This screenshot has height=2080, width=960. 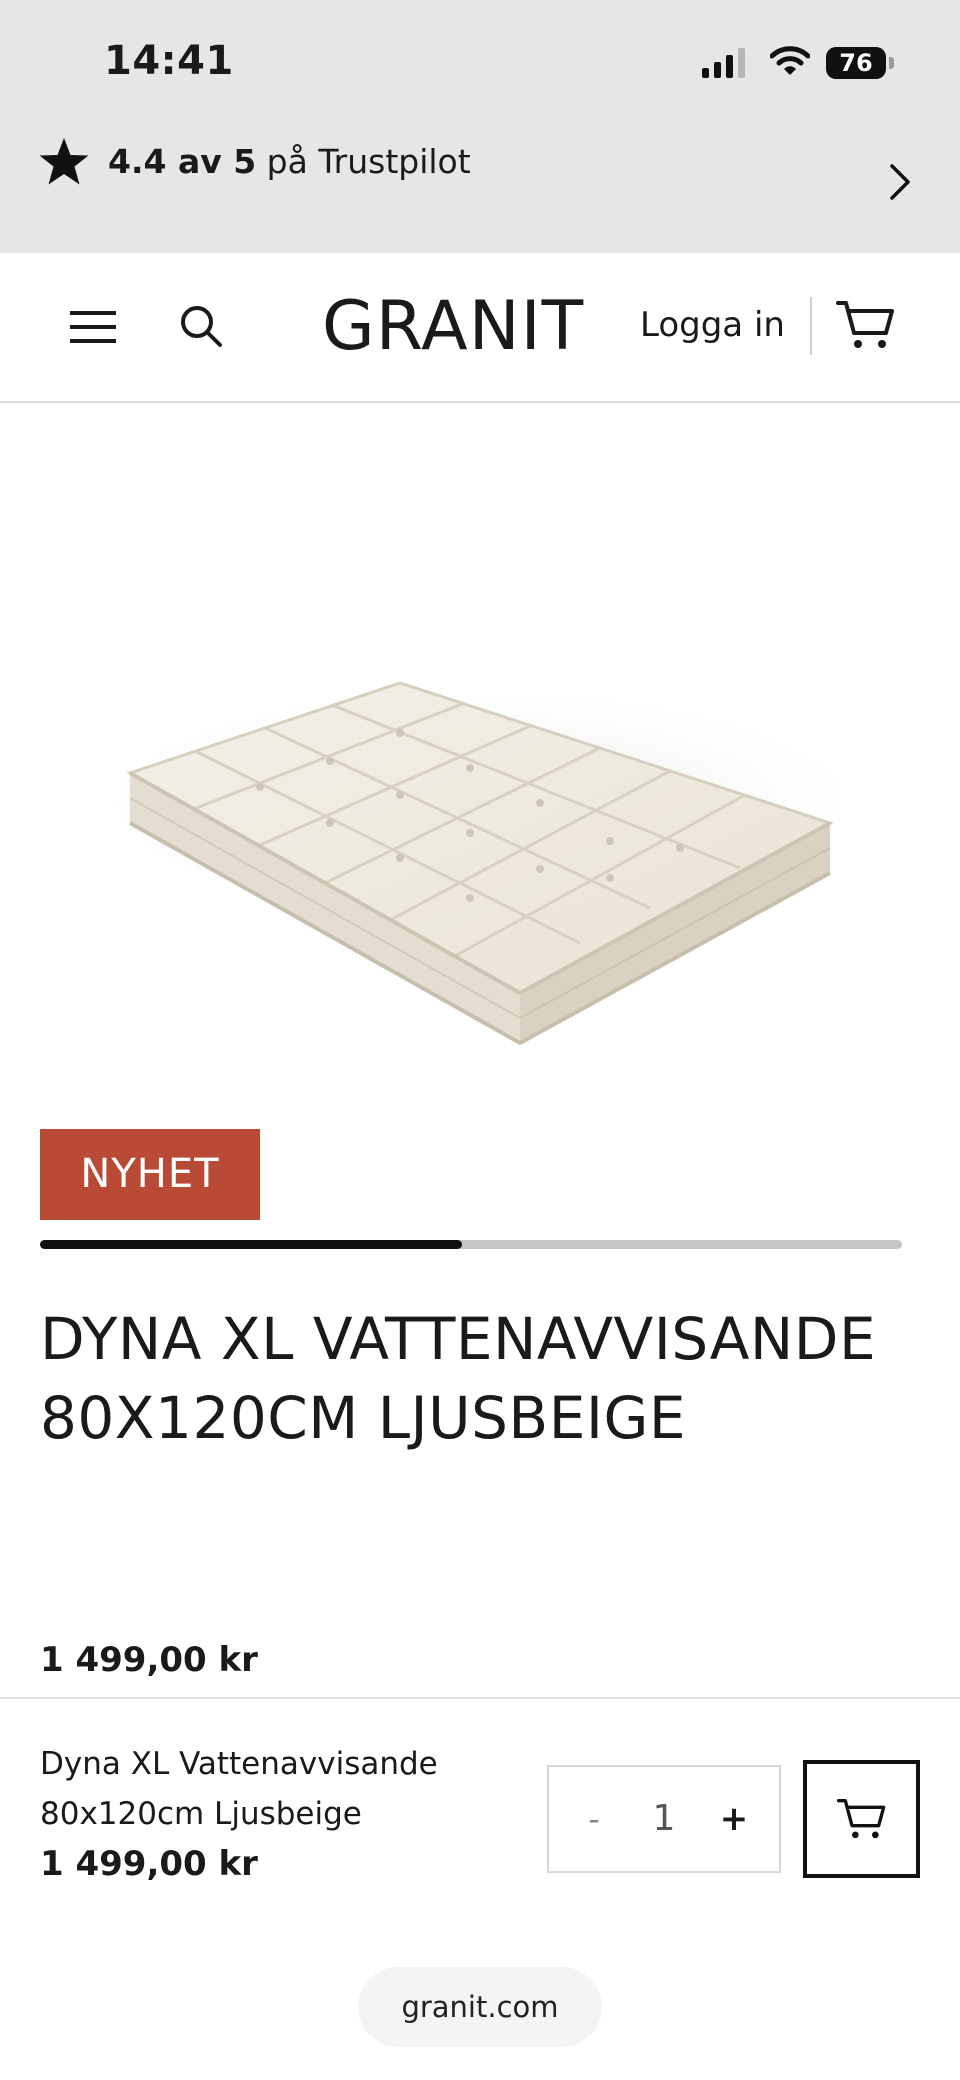 I want to click on add-to-cart-button, so click(x=861, y=1819).